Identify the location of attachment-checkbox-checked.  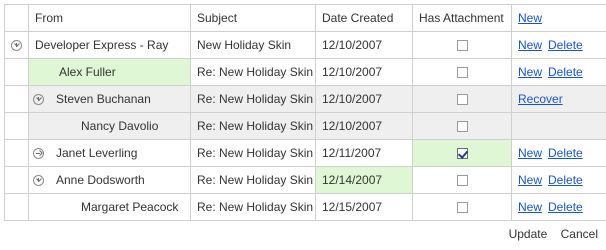
(462, 154).